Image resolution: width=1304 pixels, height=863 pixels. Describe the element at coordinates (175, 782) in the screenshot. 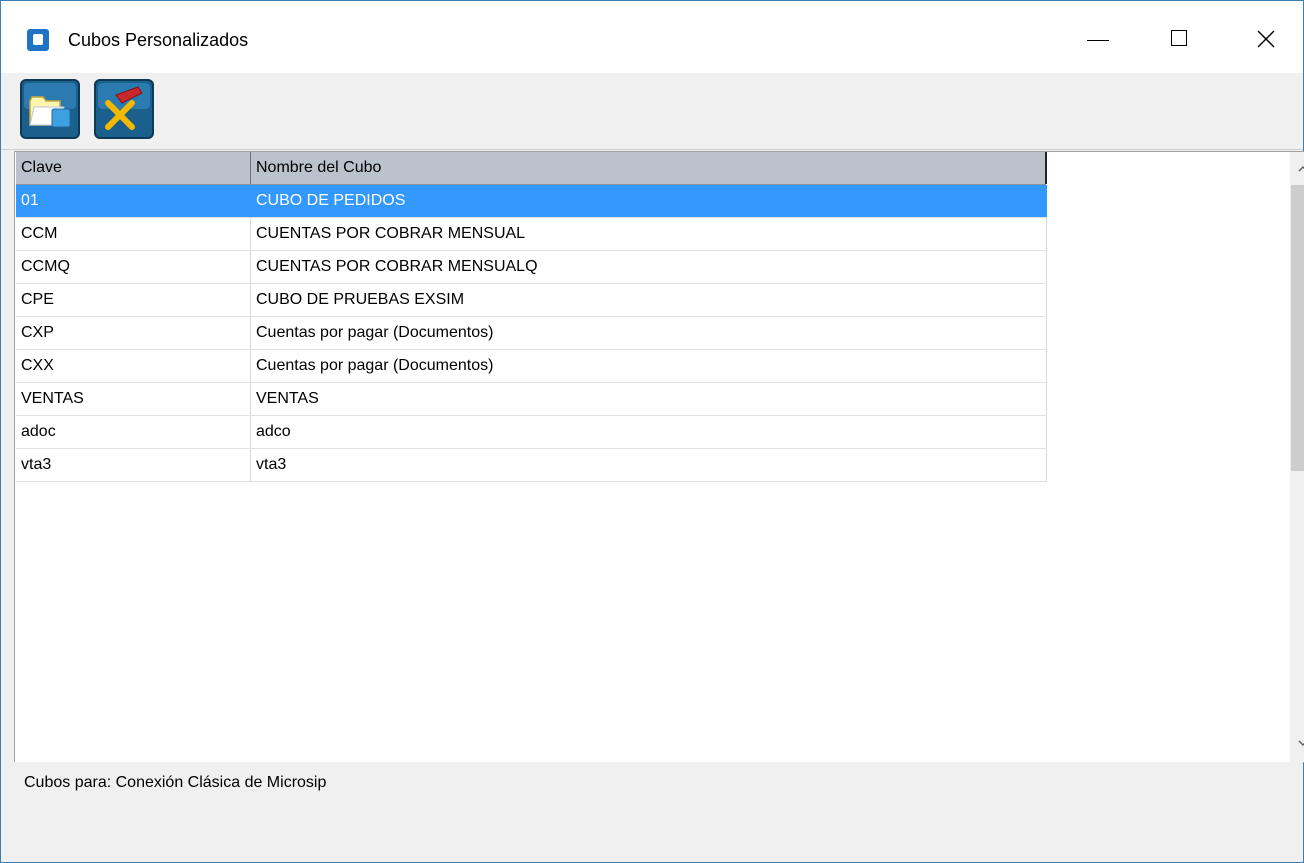

I see `status-text: Cubos para: Conexión Clásica de Microsip` at that location.